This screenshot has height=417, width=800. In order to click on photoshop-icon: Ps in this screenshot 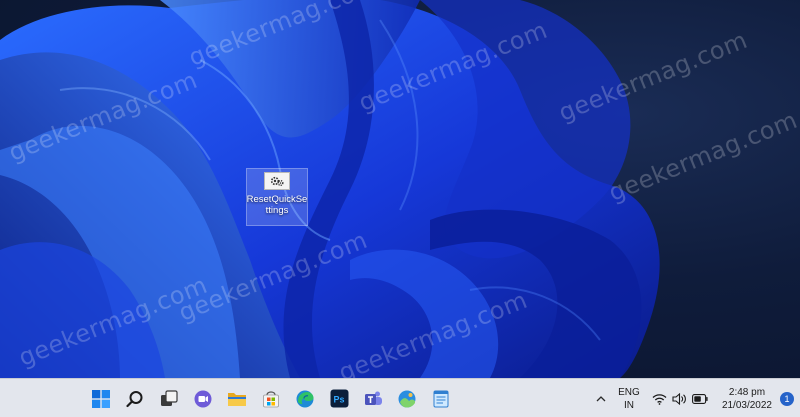, I will do `click(339, 398)`.